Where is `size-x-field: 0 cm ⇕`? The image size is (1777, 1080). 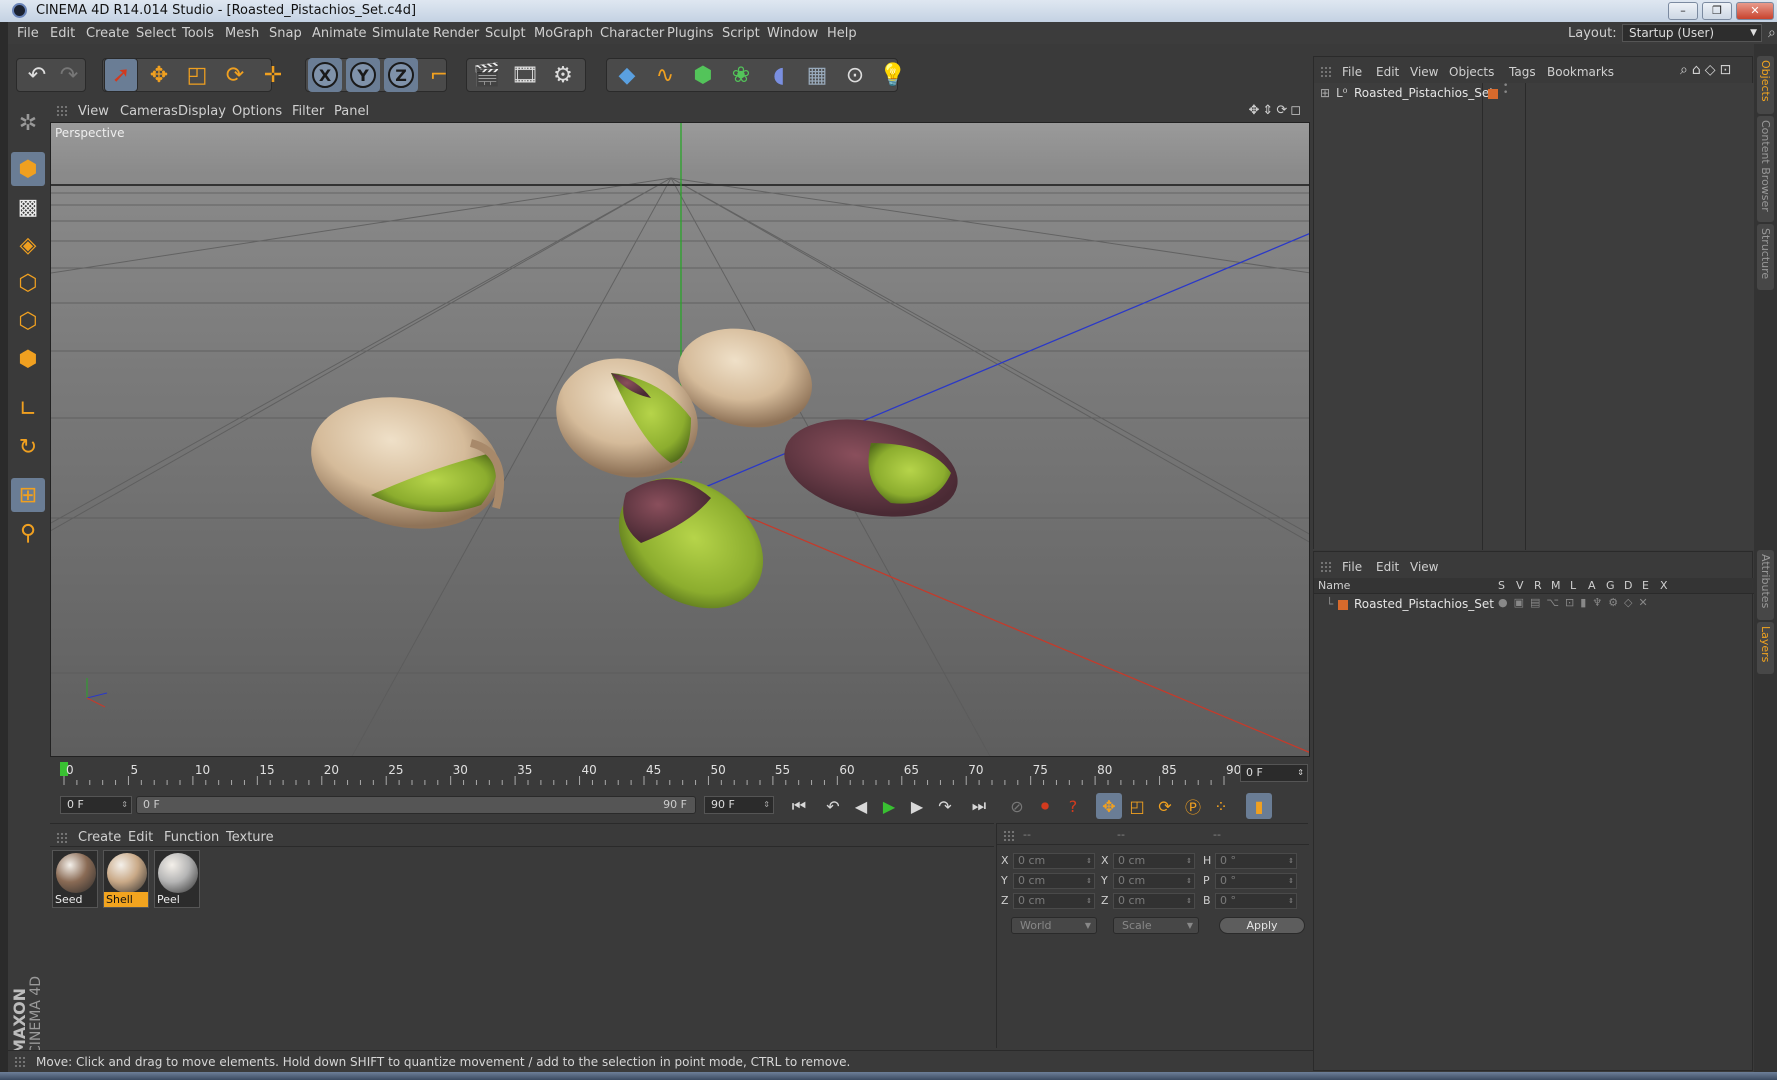 size-x-field: 0 cm ⇕ is located at coordinates (1154, 861).